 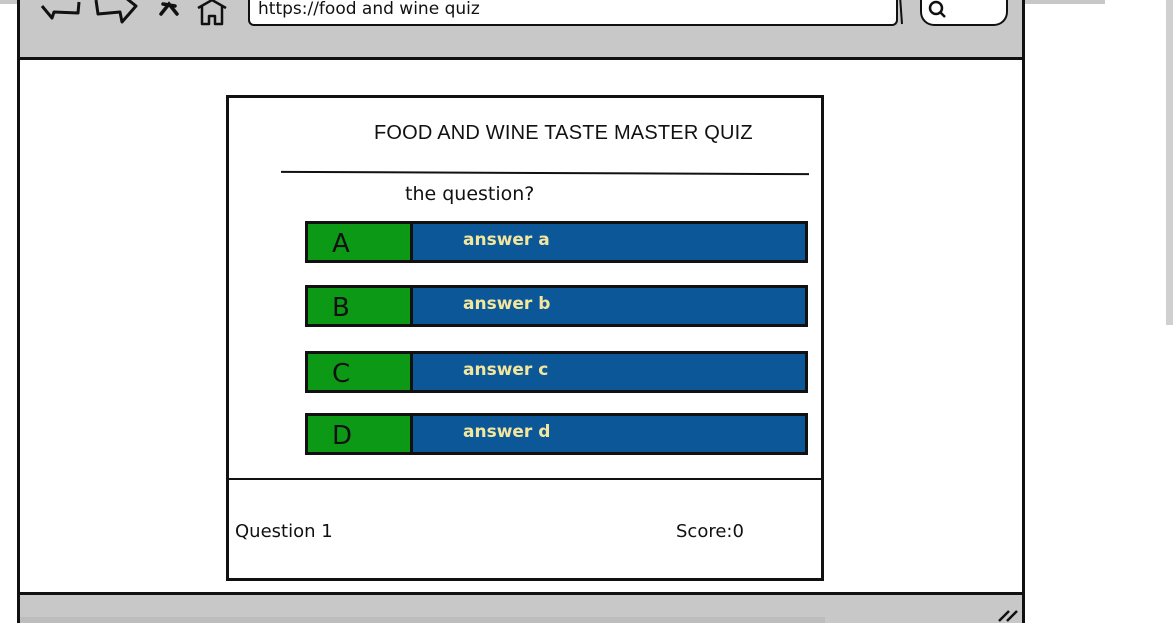 I want to click on answer-letter: A, so click(x=341, y=244).